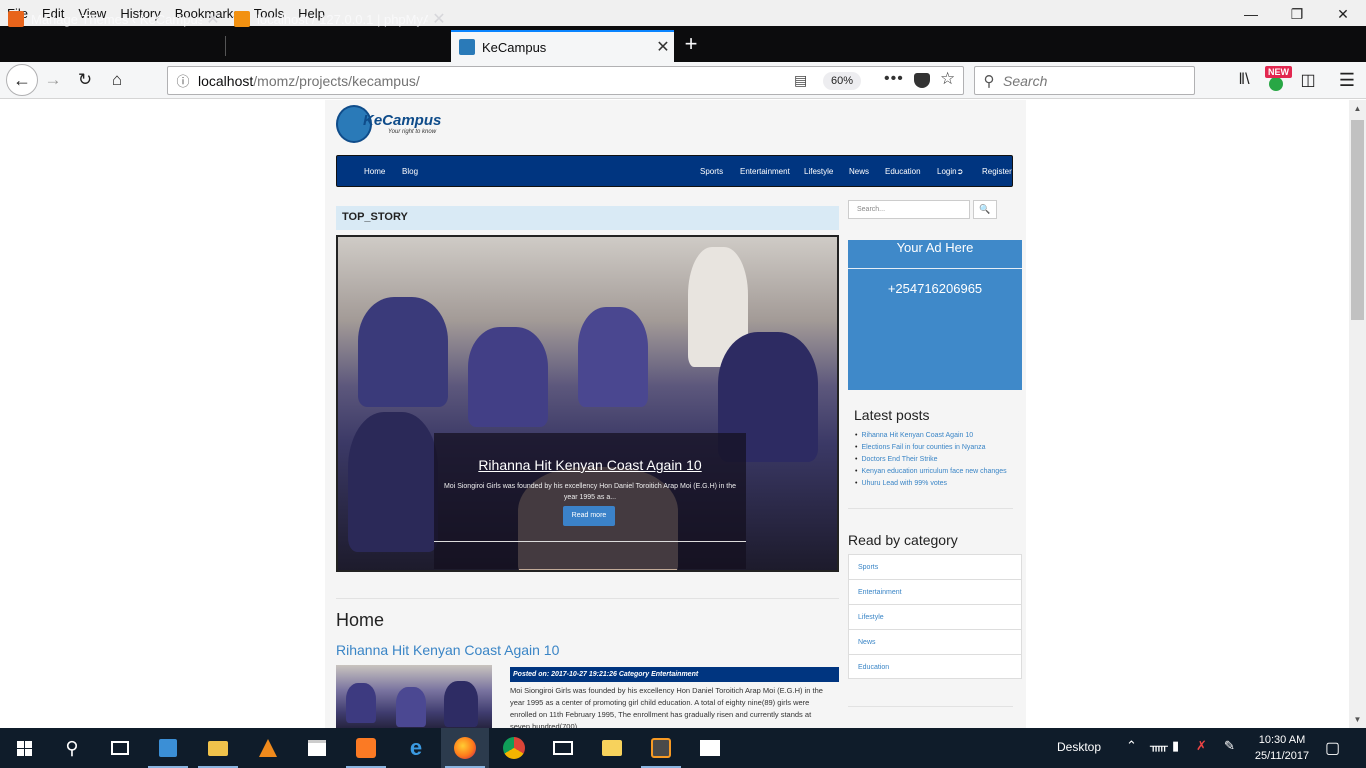 The width and height of the screenshot is (1366, 768). Describe the element at coordinates (168, 748) in the screenshot. I see `media-player-icon` at that location.